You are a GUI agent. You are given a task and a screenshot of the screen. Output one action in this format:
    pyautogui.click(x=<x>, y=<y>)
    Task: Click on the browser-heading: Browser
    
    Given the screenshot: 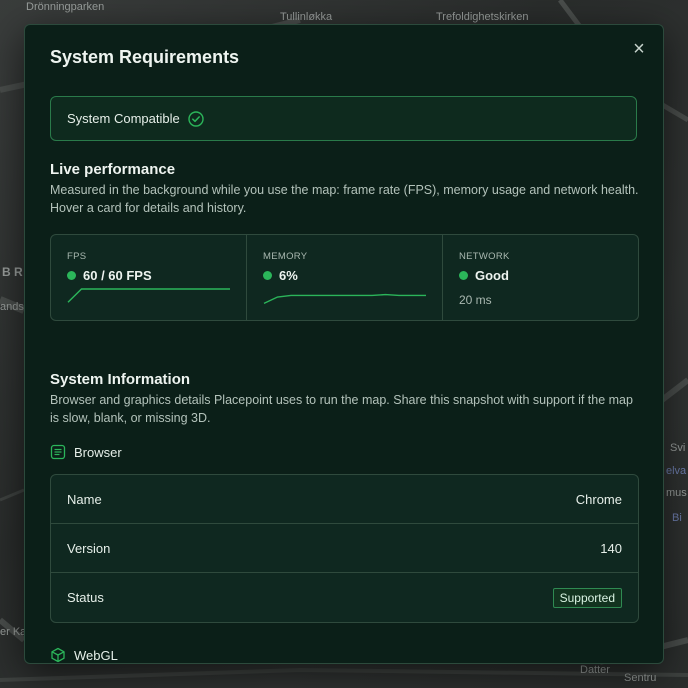 What is the action you would take?
    pyautogui.click(x=86, y=452)
    